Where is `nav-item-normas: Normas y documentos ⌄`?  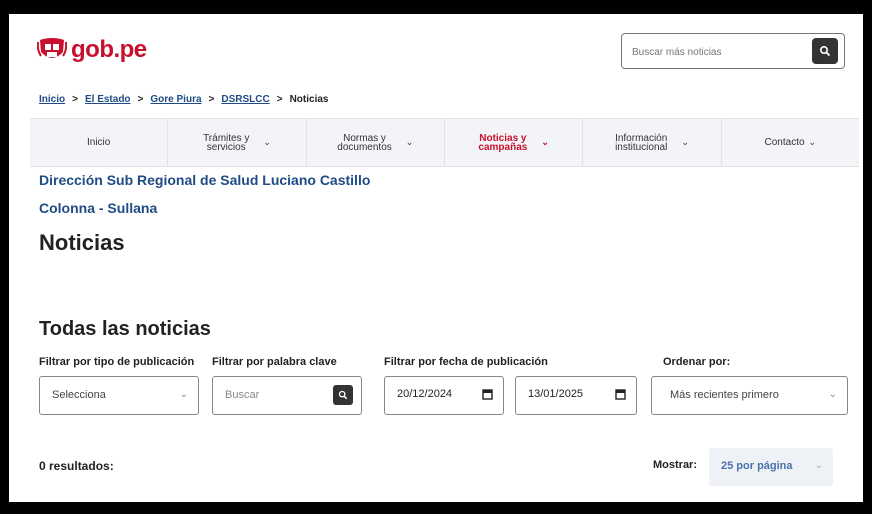
nav-item-normas: Normas y documentos ⌄ is located at coordinates (376, 142).